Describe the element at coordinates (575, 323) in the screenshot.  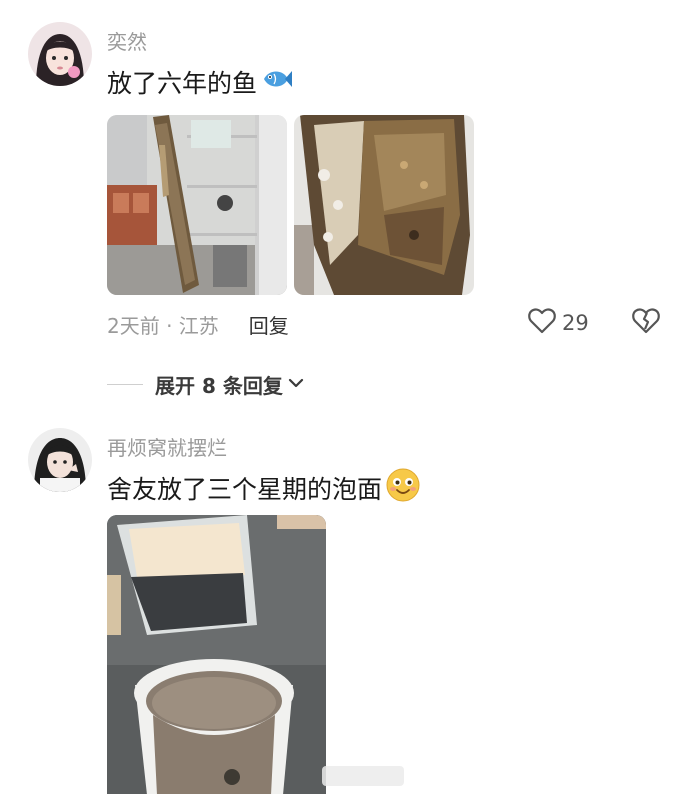
I see `like-count: 29` at that location.